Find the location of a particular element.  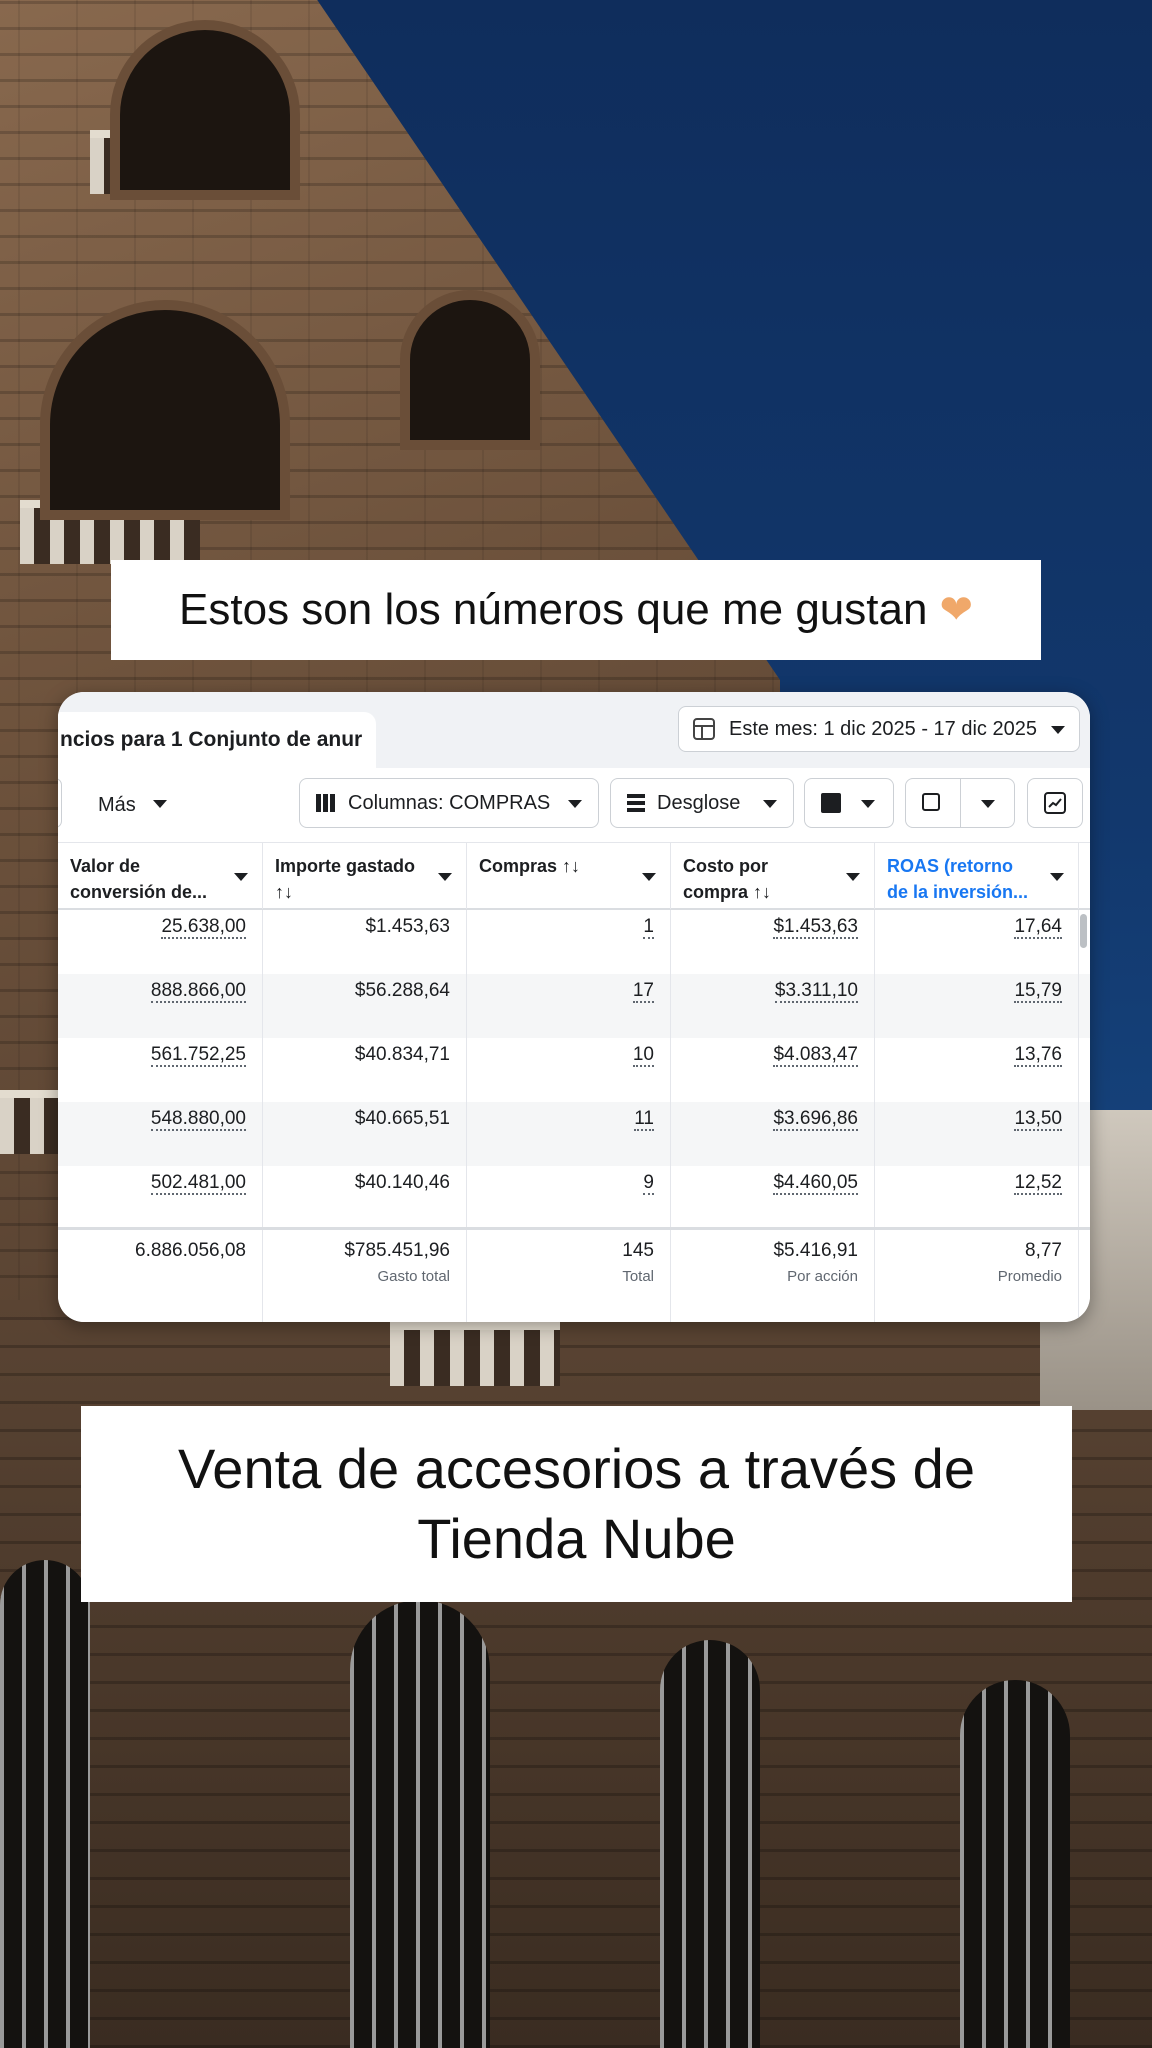

cell-roas: 15,79 is located at coordinates (977, 1006).